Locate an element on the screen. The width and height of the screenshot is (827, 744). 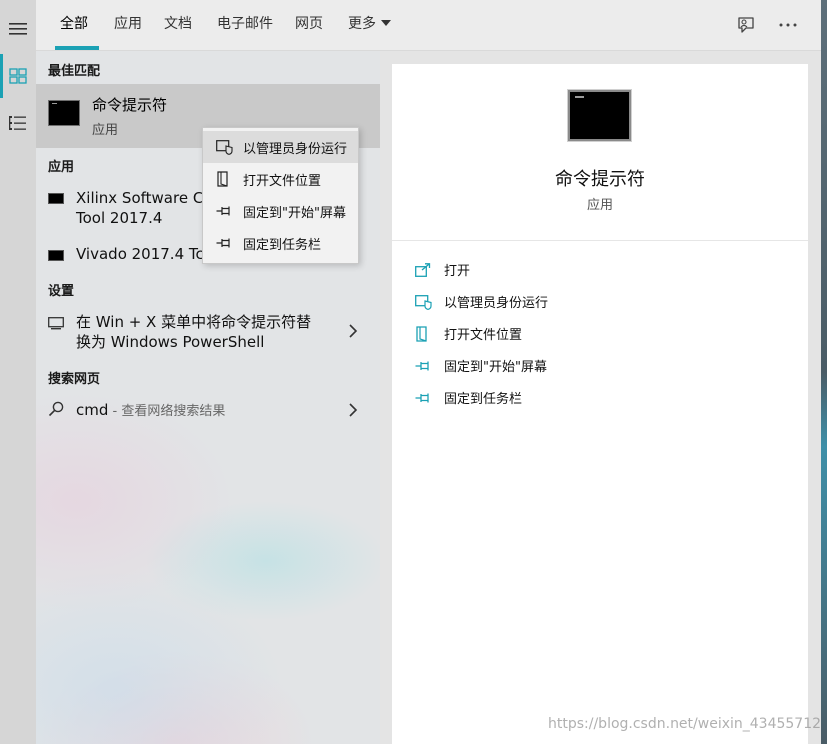
tab-email: 电子邮件 is located at coordinates (245, 25).